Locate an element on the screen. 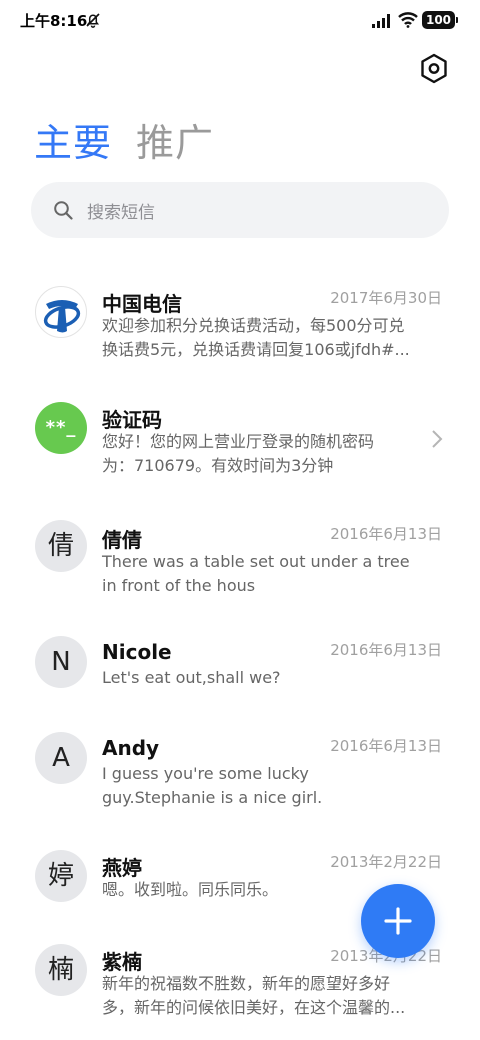 Image resolution: width=480 pixels, height=1040 pixels. search-placeholder: 搜索短信 is located at coordinates (121, 213).